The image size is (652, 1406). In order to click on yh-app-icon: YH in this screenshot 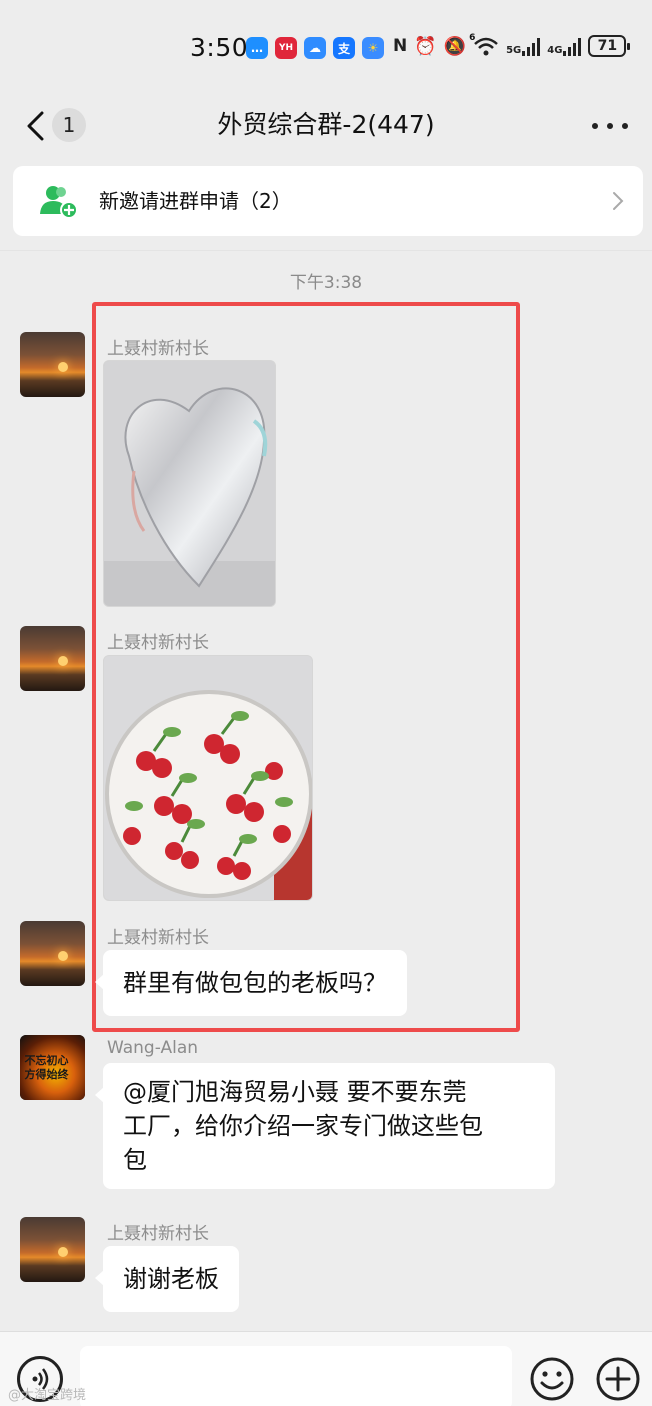, I will do `click(286, 48)`.